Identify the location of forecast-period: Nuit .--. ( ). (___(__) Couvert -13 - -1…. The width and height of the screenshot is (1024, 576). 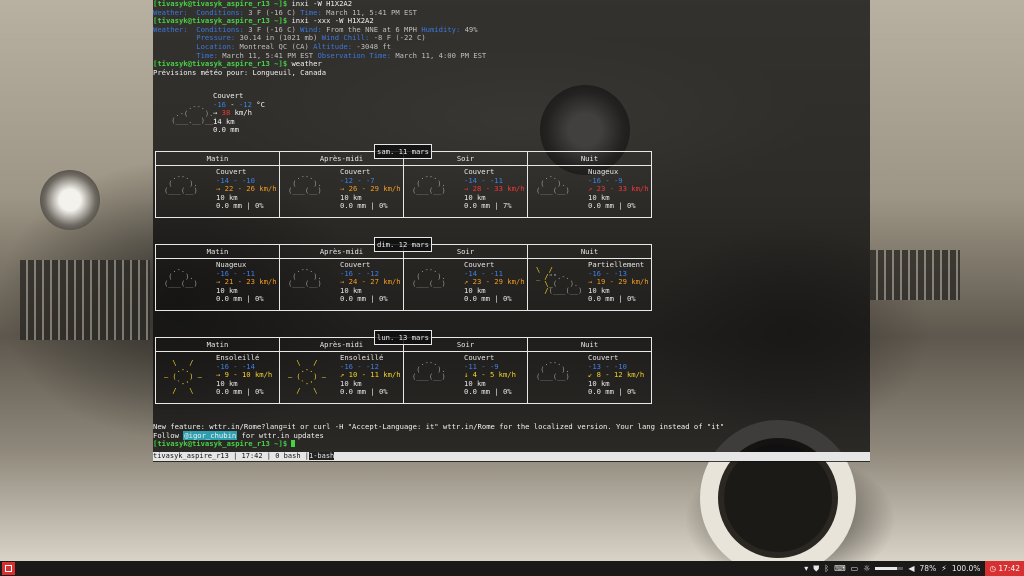
(589, 370).